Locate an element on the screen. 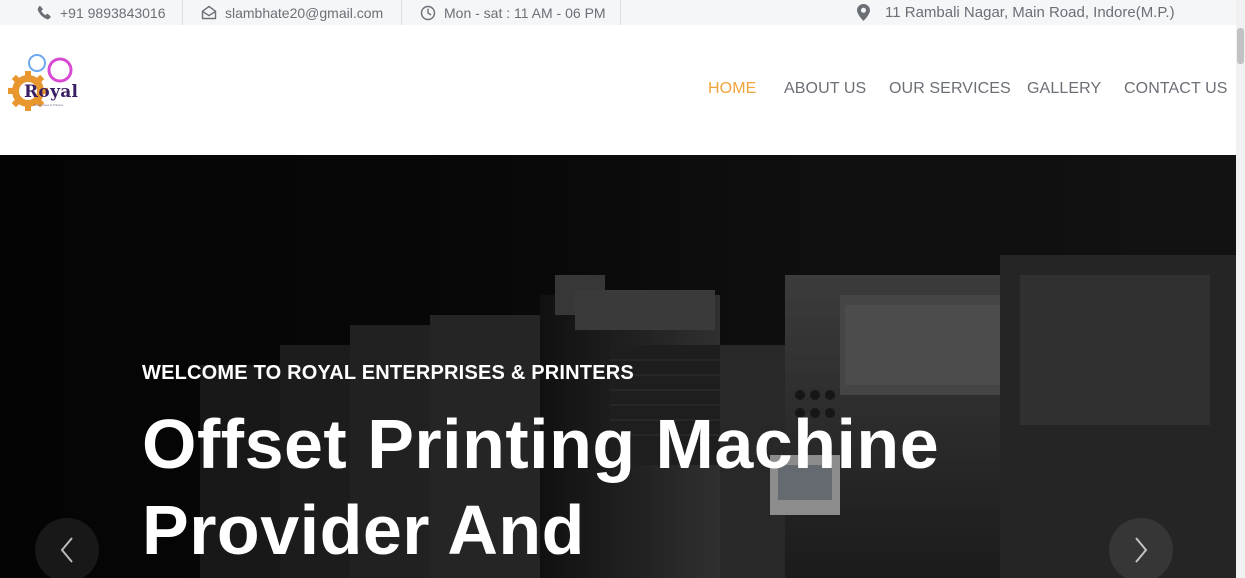  nav-about-us: ABOUT US is located at coordinates (825, 90).